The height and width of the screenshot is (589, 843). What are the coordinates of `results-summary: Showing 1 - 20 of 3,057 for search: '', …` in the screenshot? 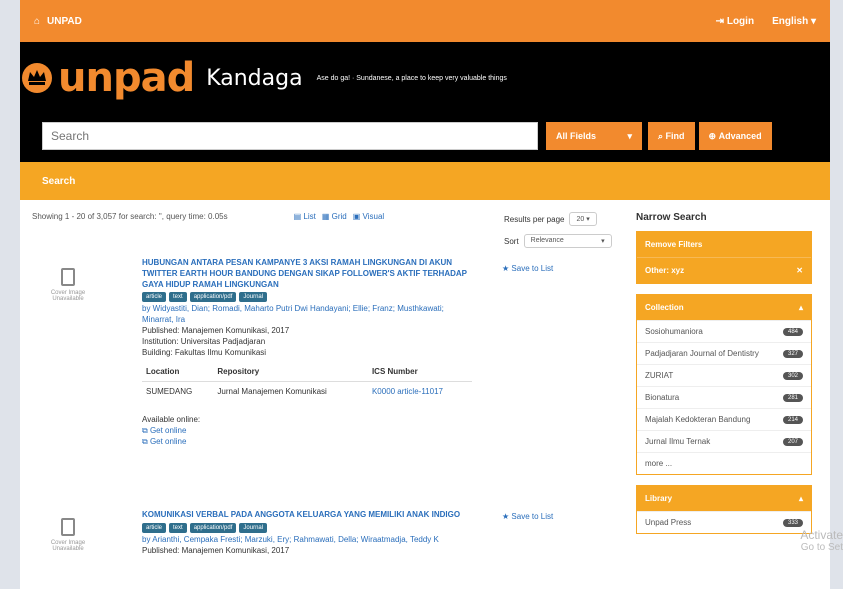 It's located at (130, 216).